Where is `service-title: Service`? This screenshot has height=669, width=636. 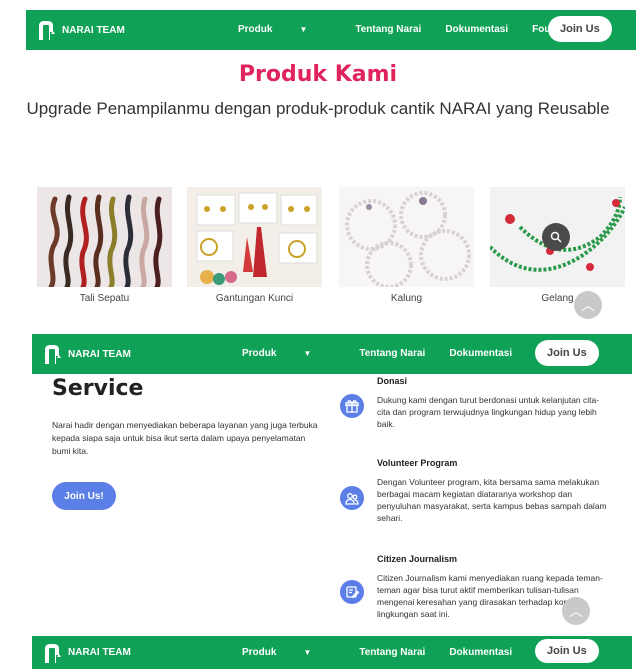 service-title: Service is located at coordinates (98, 388).